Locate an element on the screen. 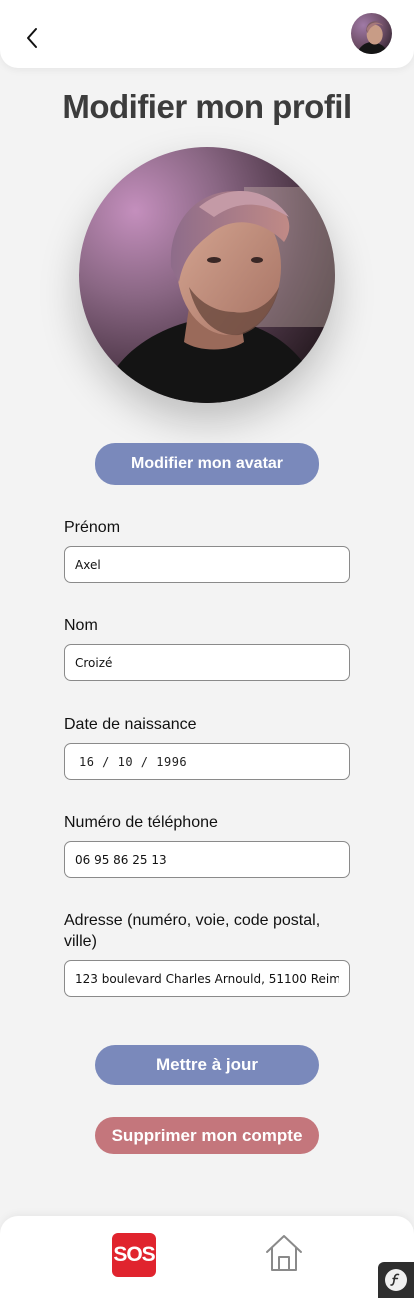 This screenshot has height=1298, width=414. delete-account-button: Supprimer mon compte is located at coordinates (207, 1135).